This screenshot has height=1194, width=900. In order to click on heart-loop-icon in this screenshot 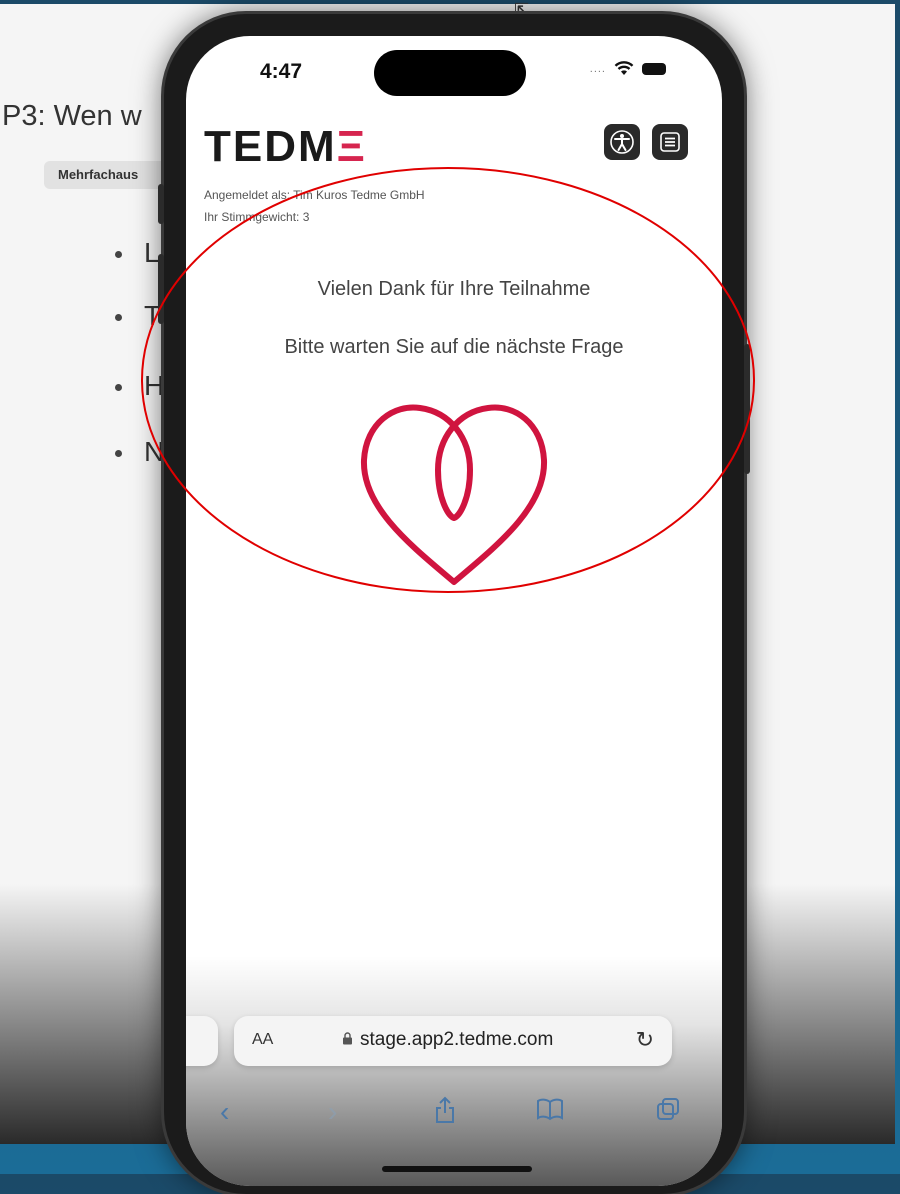, I will do `click(454, 494)`.